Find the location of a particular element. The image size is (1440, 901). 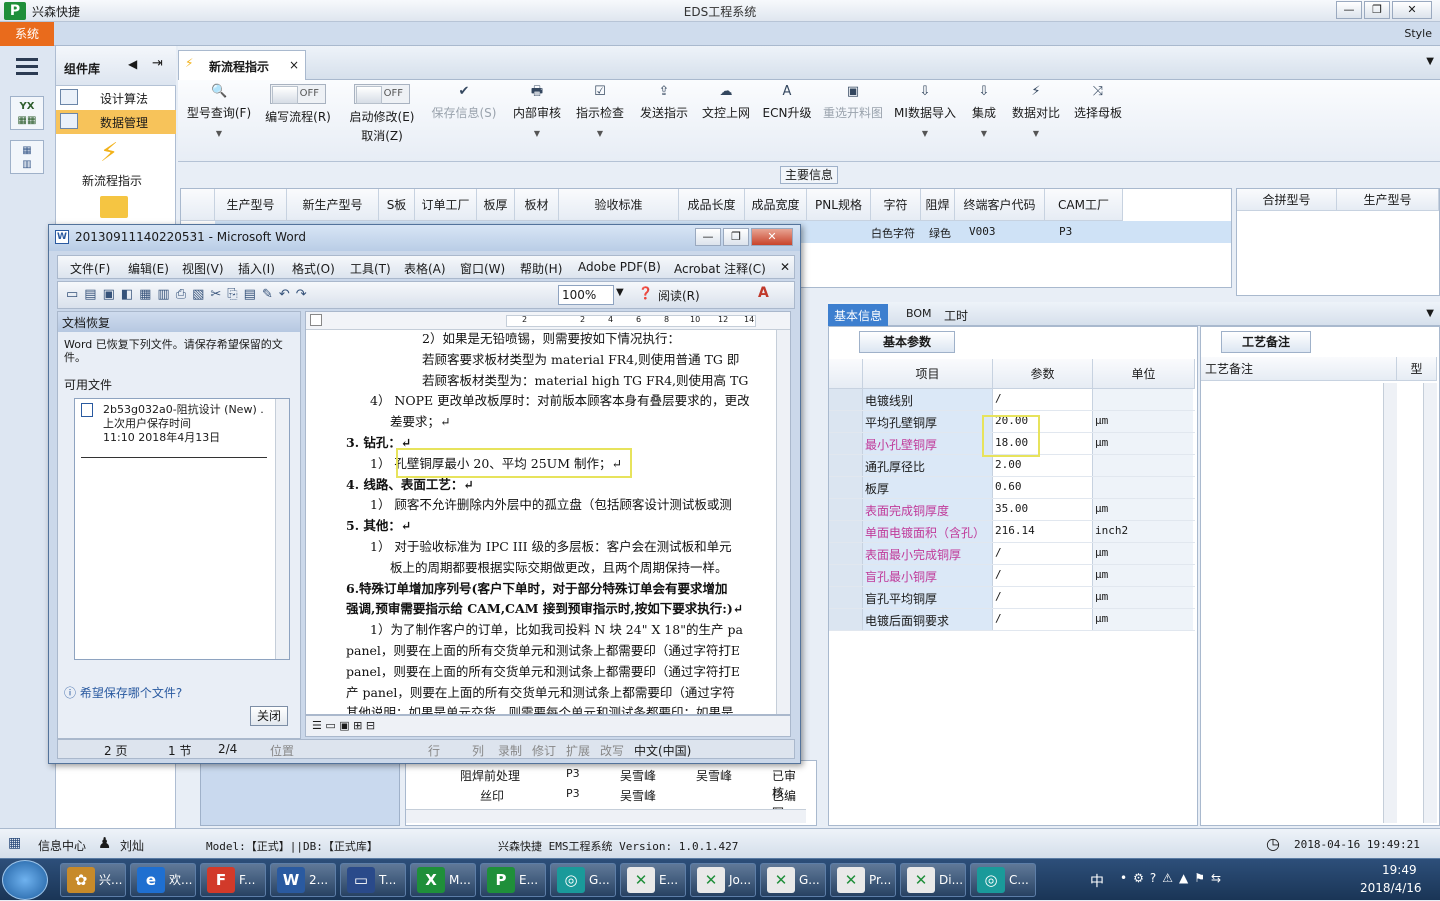

menu-close-icon: ✕ is located at coordinates (785, 267).